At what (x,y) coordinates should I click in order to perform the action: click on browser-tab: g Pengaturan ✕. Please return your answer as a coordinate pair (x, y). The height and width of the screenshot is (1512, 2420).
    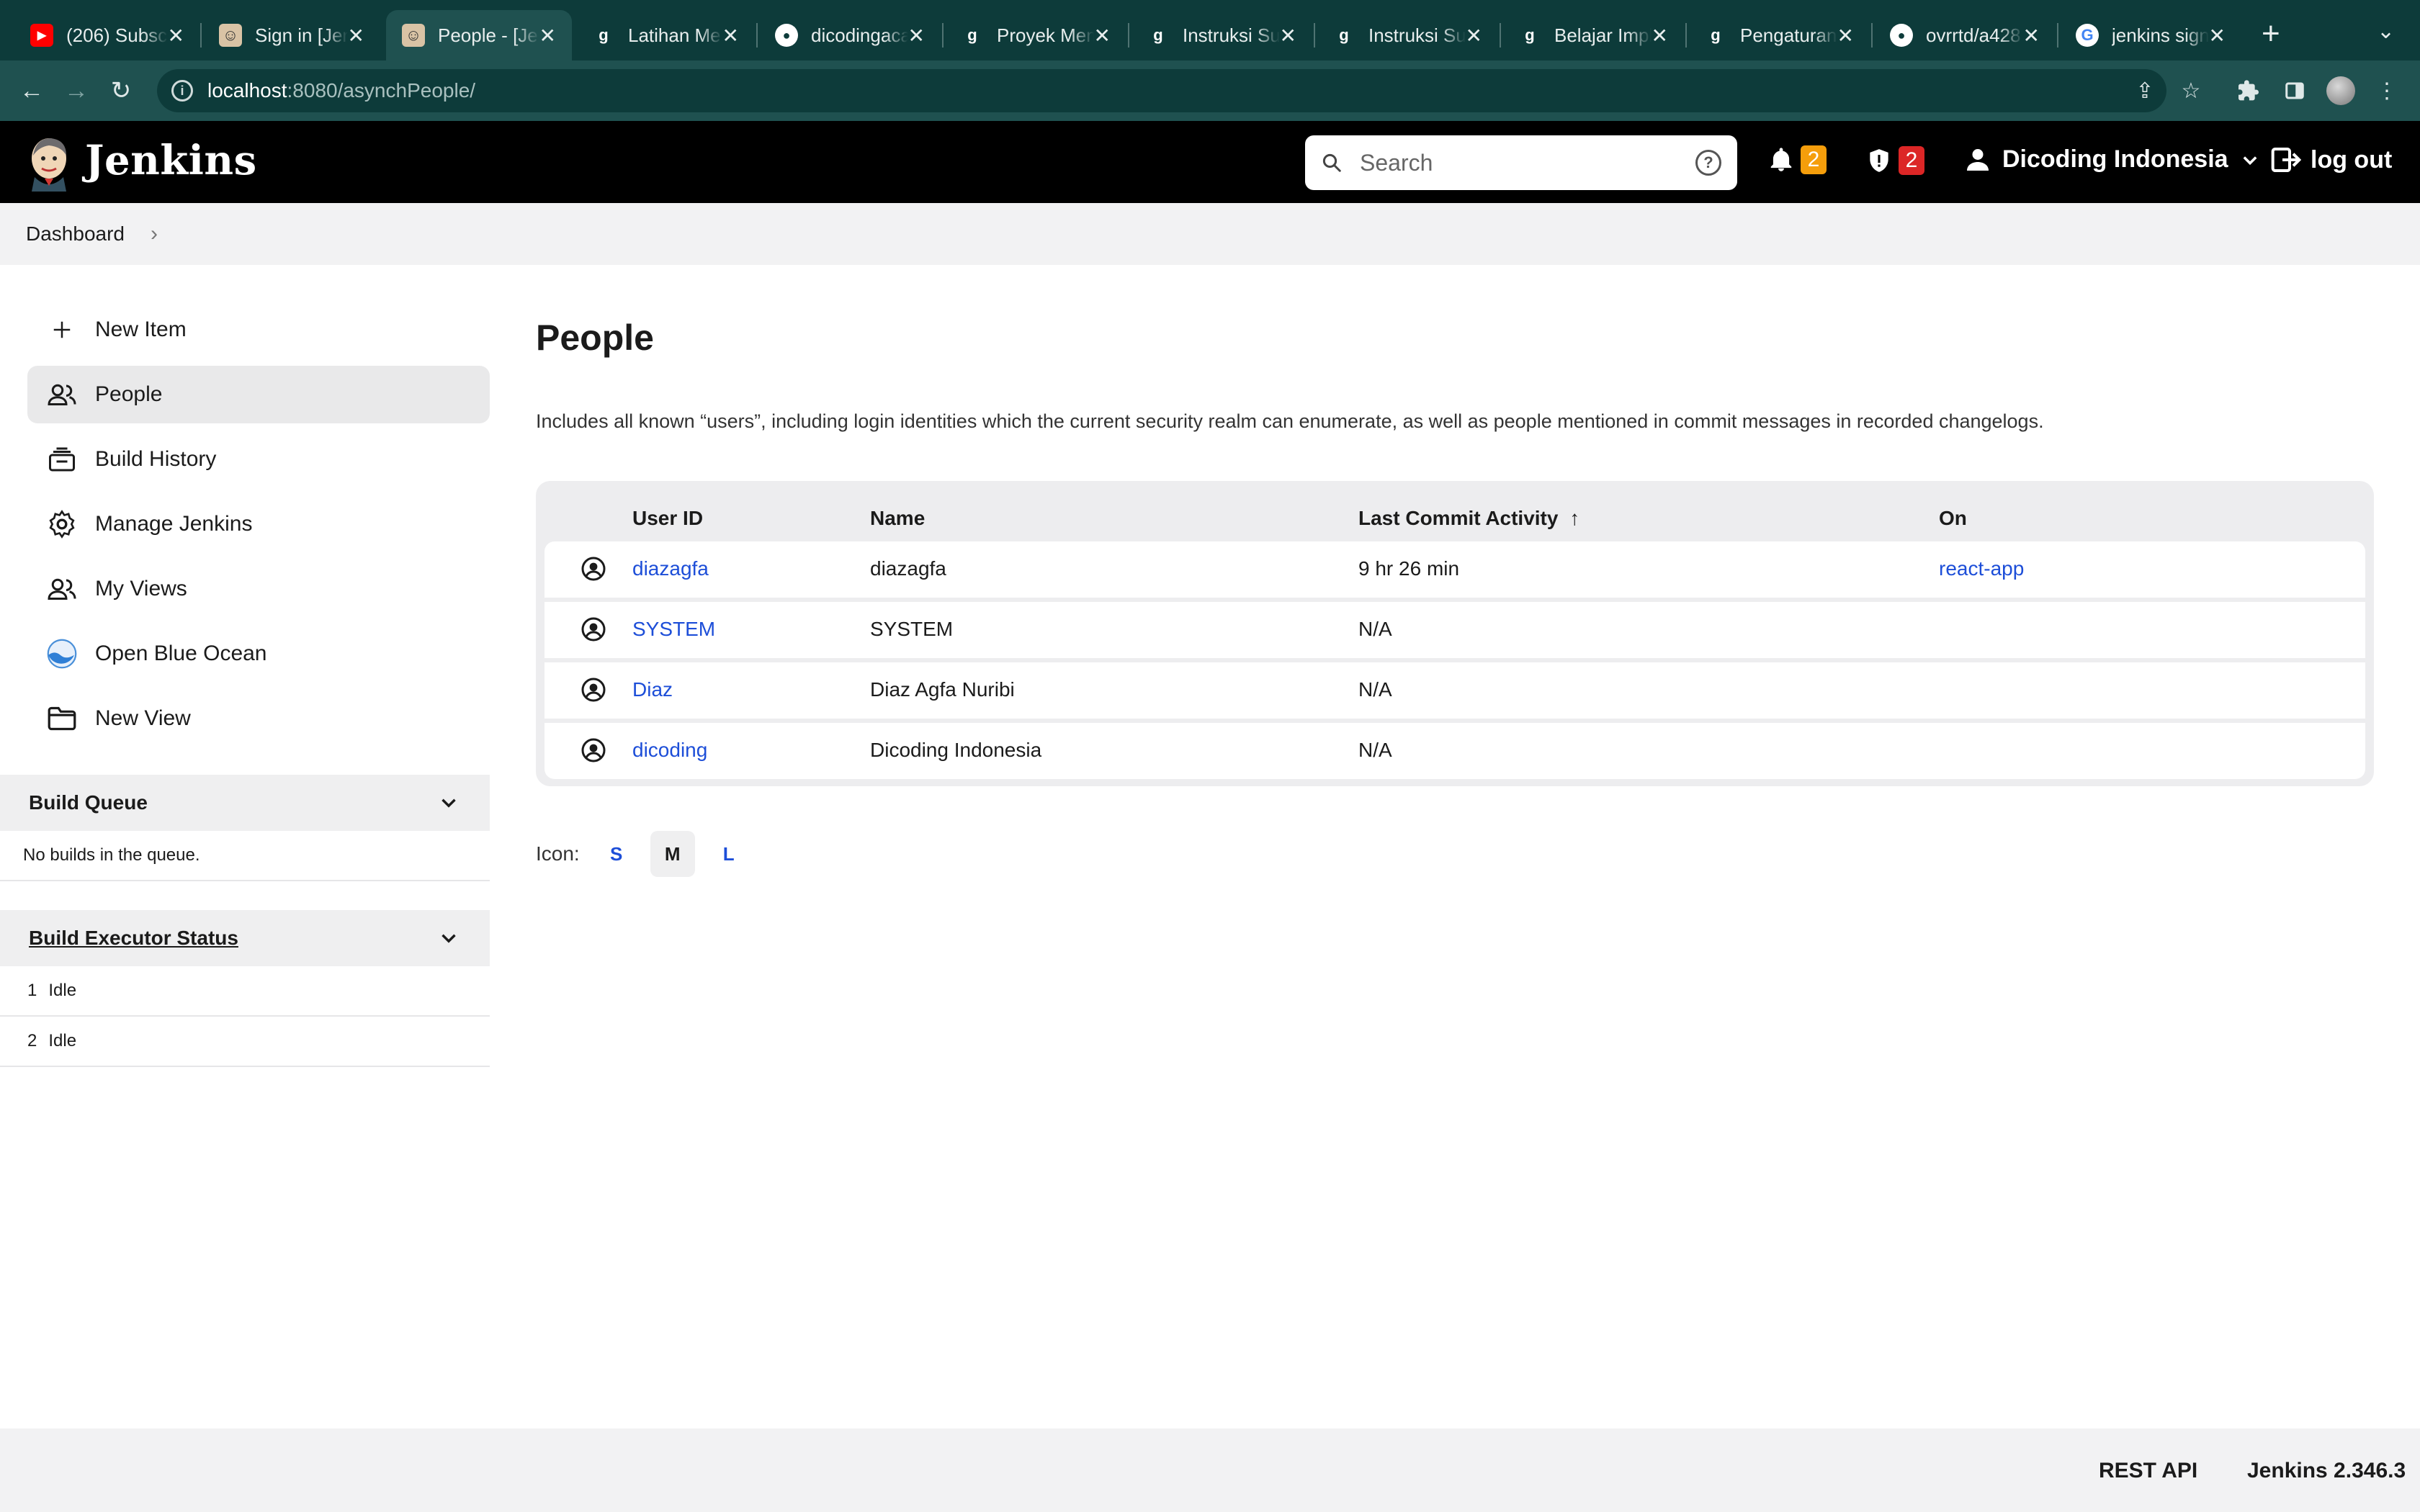
    Looking at the image, I should click on (1779, 35).